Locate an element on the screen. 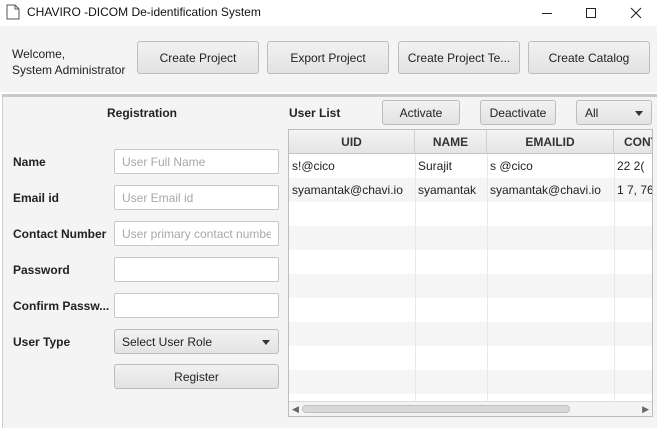  export-project-button: Export Project is located at coordinates (328, 57).